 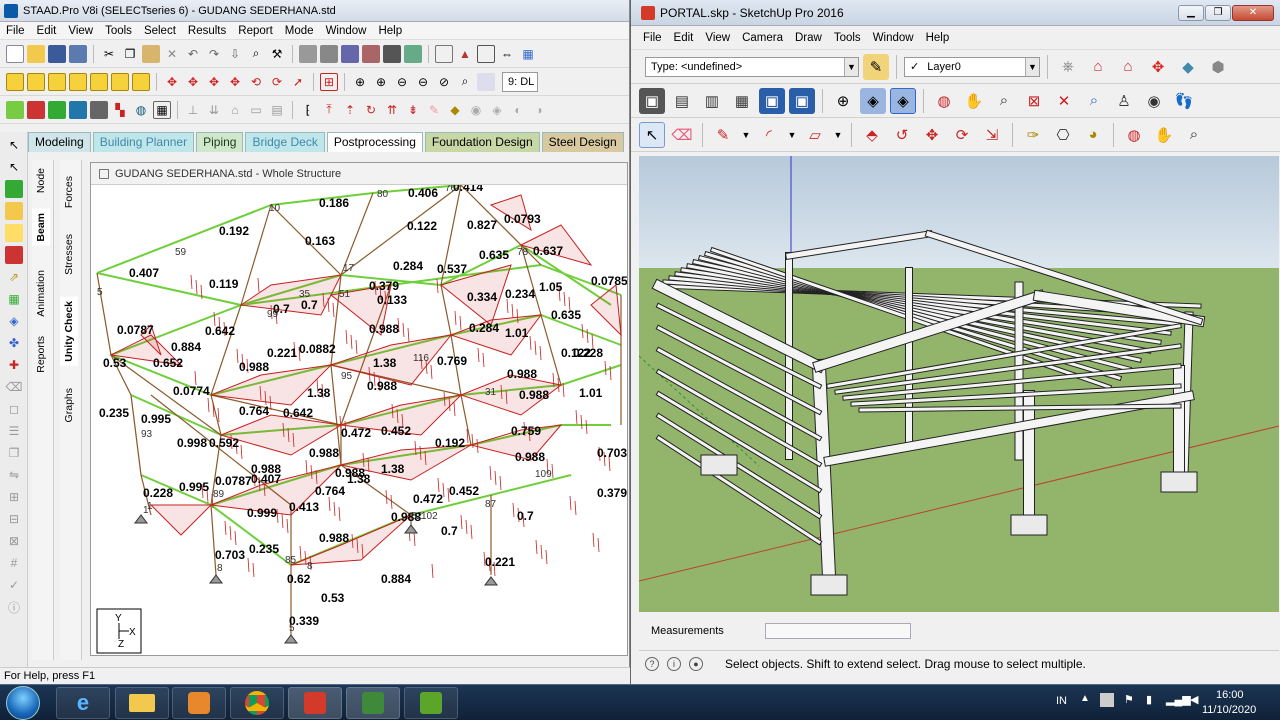 What do you see at coordinates (14, 475) in the screenshot?
I see `mirror-tool-icon: ⇋` at bounding box center [14, 475].